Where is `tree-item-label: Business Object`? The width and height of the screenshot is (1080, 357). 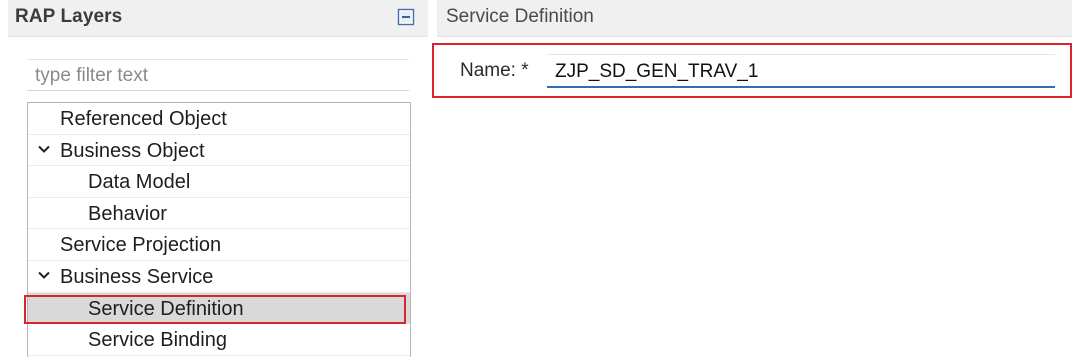
tree-item-label: Business Object is located at coordinates (132, 150).